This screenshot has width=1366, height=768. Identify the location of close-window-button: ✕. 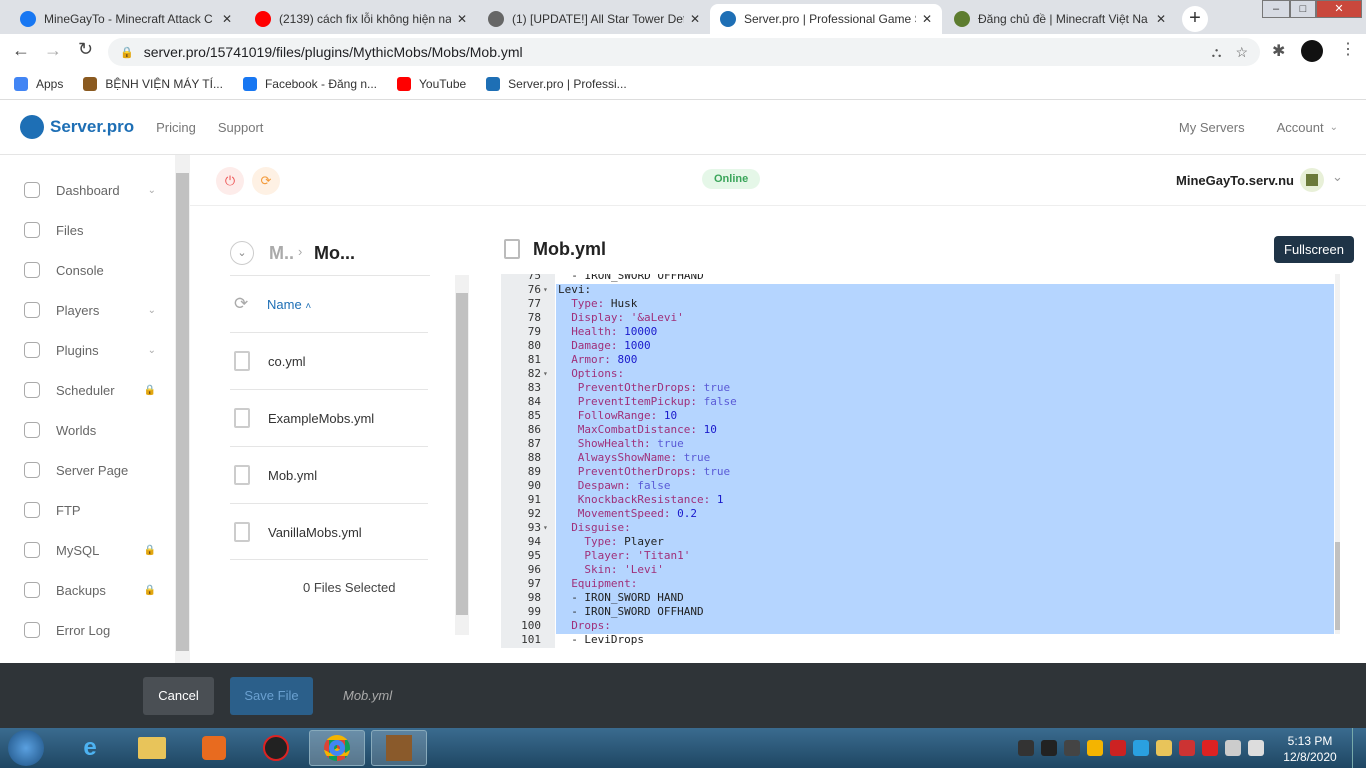
(1339, 9).